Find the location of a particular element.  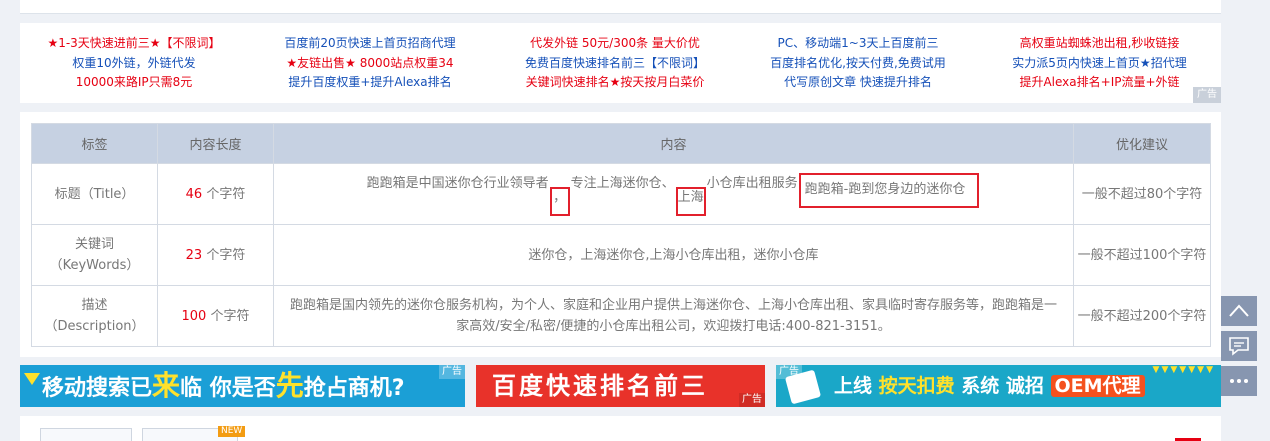

row-label-text: 标题（Title） is located at coordinates (94, 194).